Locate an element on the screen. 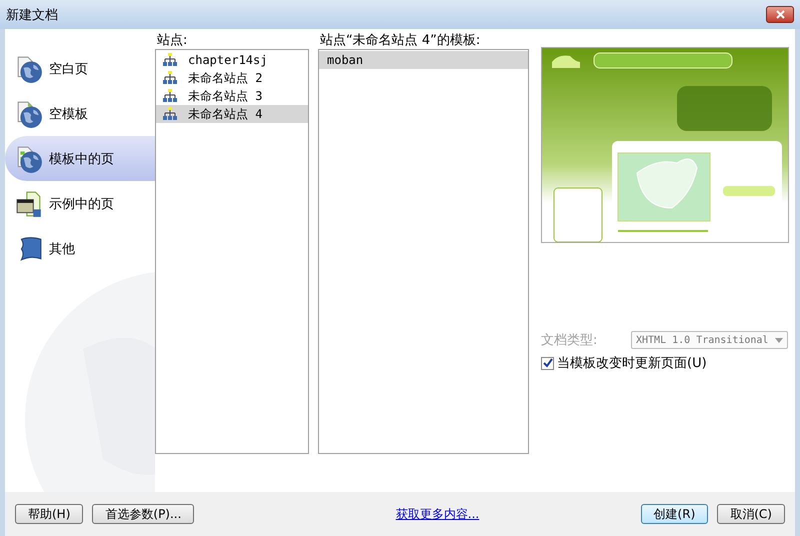  document-type-label: 文档类型: is located at coordinates (569, 340).